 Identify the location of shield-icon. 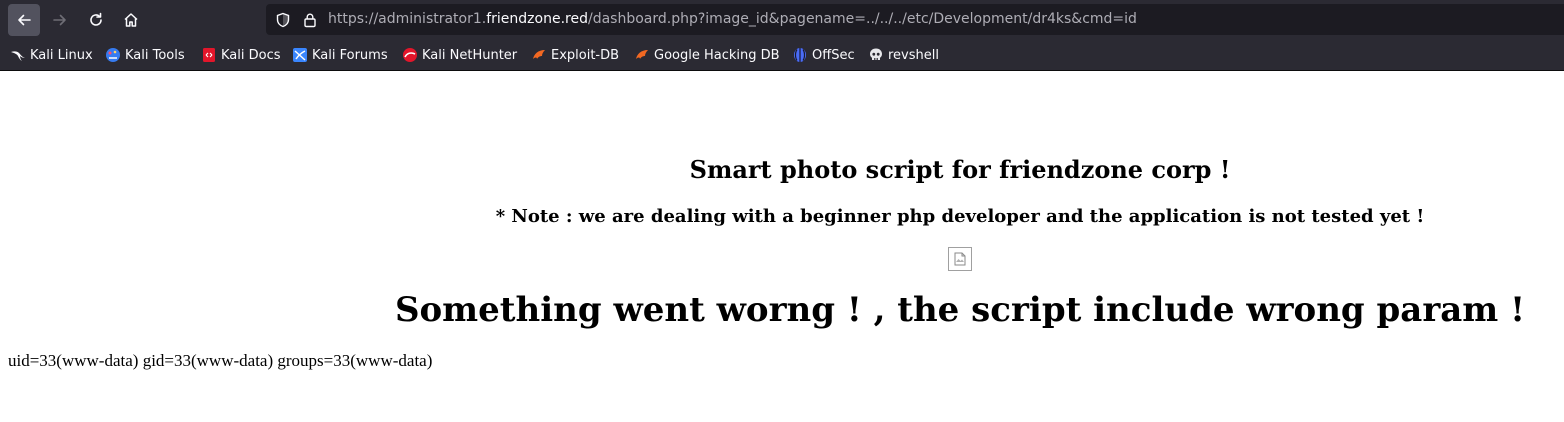
(283, 20).